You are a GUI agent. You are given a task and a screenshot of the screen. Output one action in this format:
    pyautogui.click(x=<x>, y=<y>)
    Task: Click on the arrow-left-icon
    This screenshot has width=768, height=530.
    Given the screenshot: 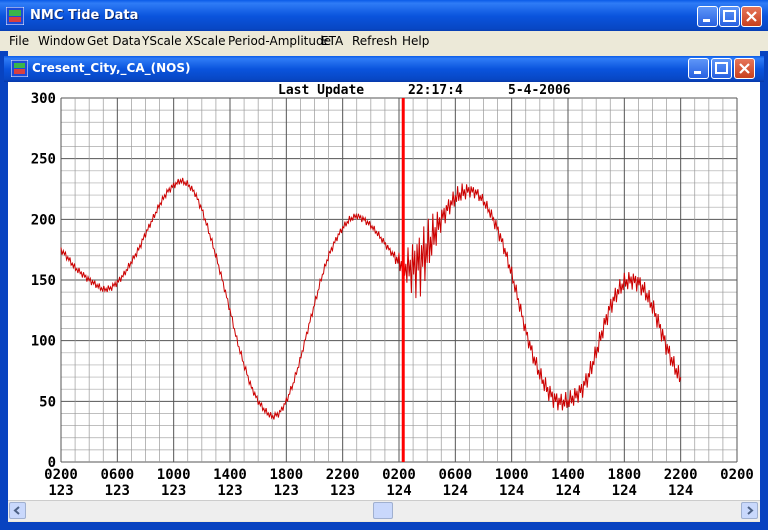 What is the action you would take?
    pyautogui.click(x=16, y=510)
    